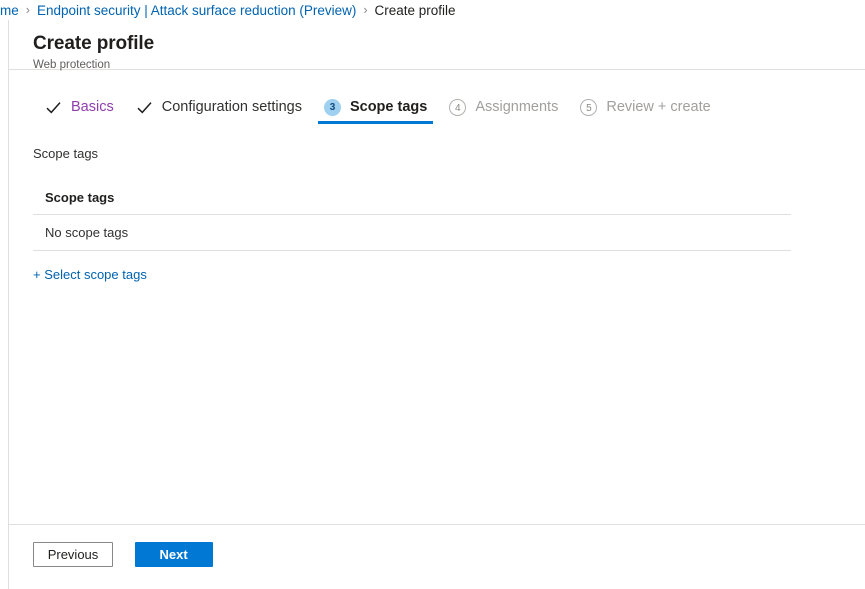  Describe the element at coordinates (73, 554) in the screenshot. I see `previous-button: Previous` at that location.